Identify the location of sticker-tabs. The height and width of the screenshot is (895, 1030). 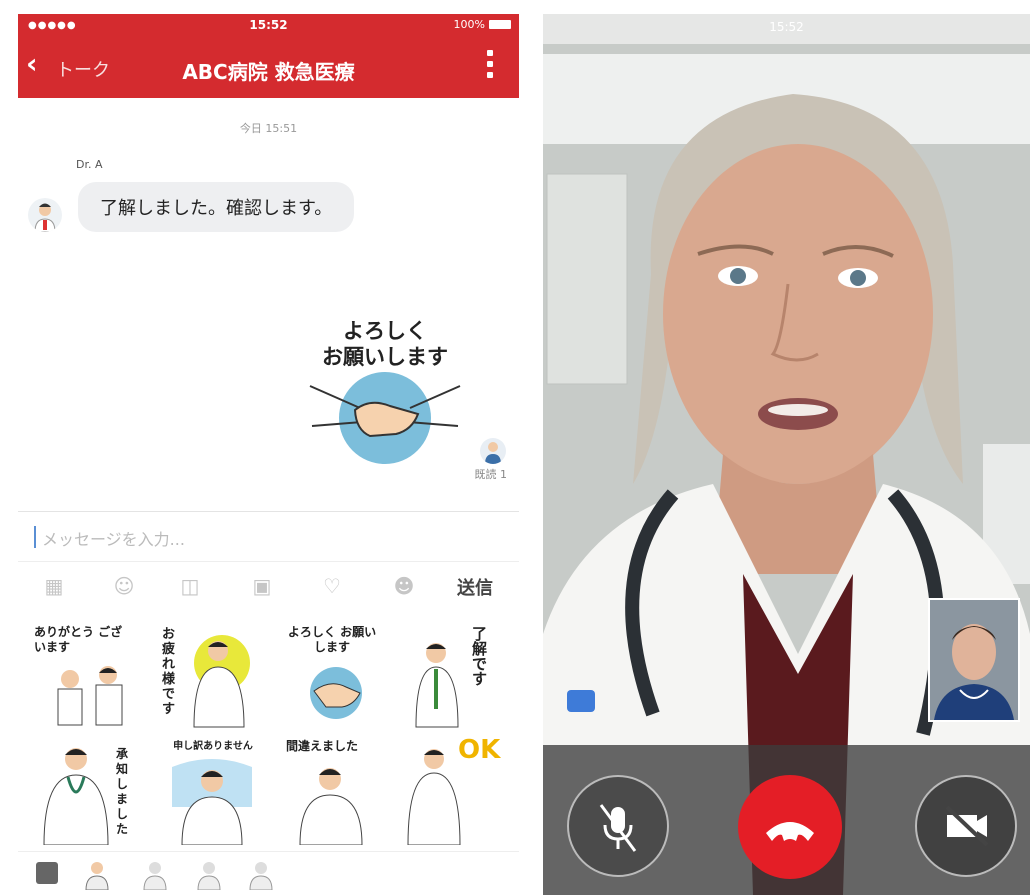
(268, 873).